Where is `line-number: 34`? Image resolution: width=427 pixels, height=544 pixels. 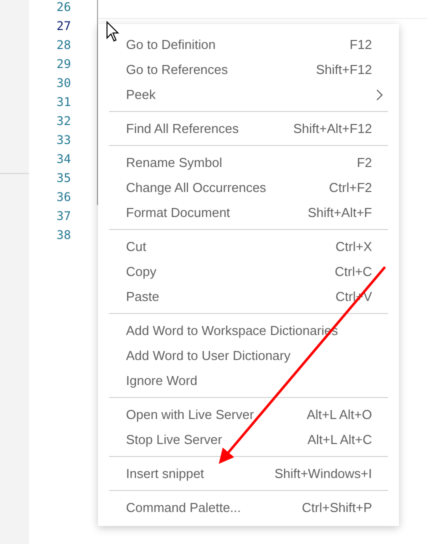 line-number: 34 is located at coordinates (64, 160).